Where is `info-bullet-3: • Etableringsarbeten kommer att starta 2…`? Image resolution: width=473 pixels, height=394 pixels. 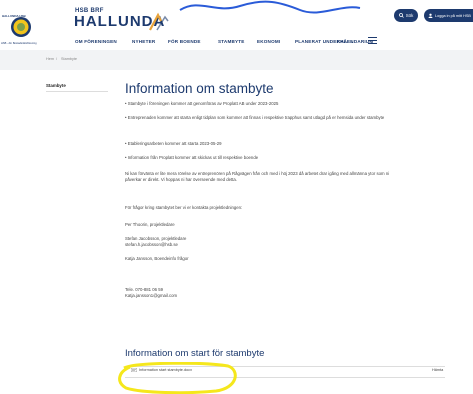
info-bullet-3: • Etableringsarbeten kommer att starta 2… is located at coordinates (173, 143).